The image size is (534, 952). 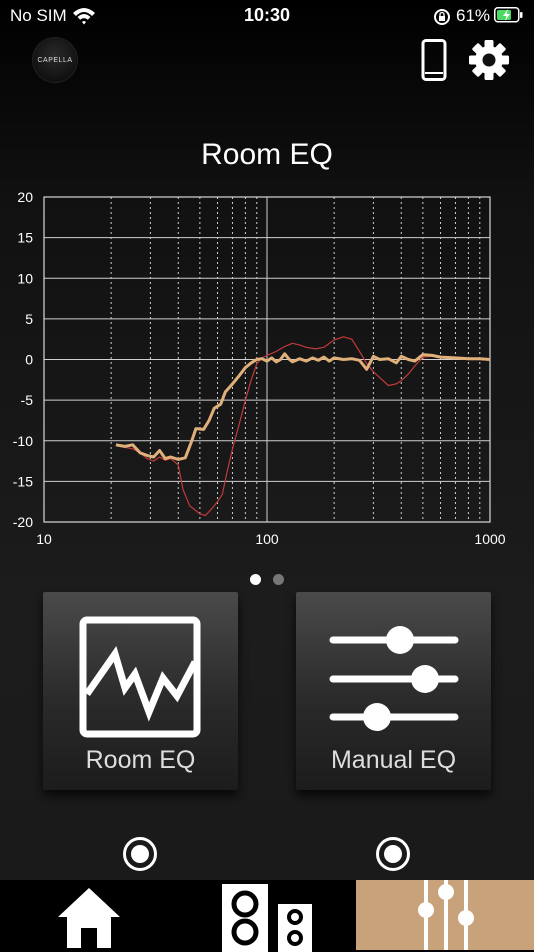 I want to click on speakers-icon, so click(x=267, y=918).